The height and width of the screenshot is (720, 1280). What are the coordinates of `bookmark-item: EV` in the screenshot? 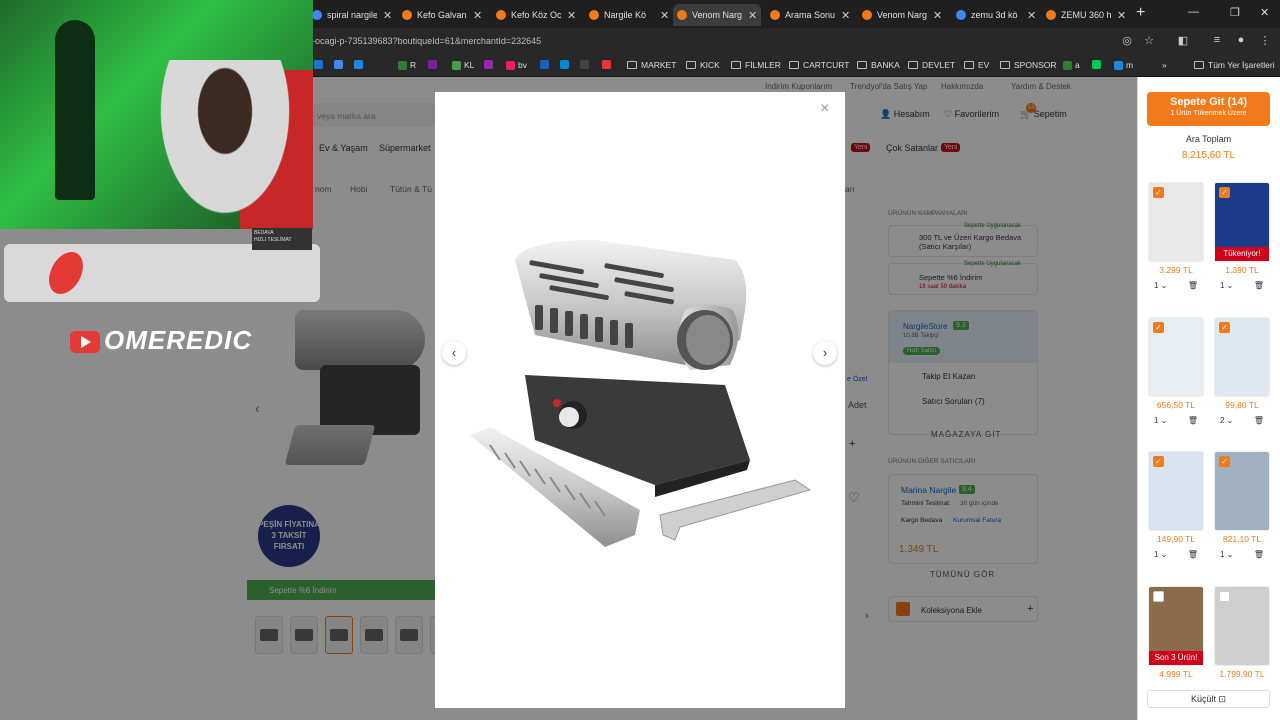 It's located at (976, 65).